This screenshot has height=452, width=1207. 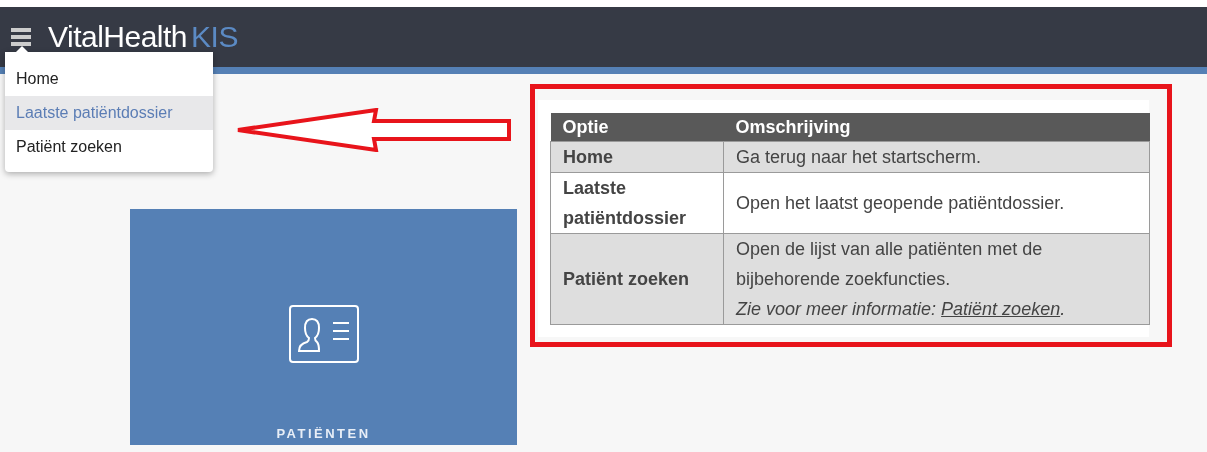 What do you see at coordinates (637, 279) in the screenshot?
I see `table-cell: Patiënt zoeken` at bounding box center [637, 279].